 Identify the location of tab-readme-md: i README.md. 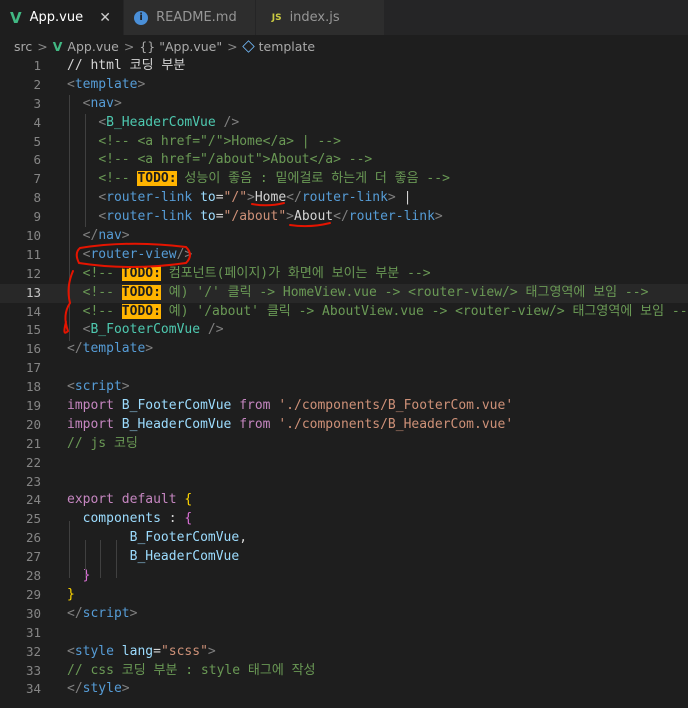
(190, 17).